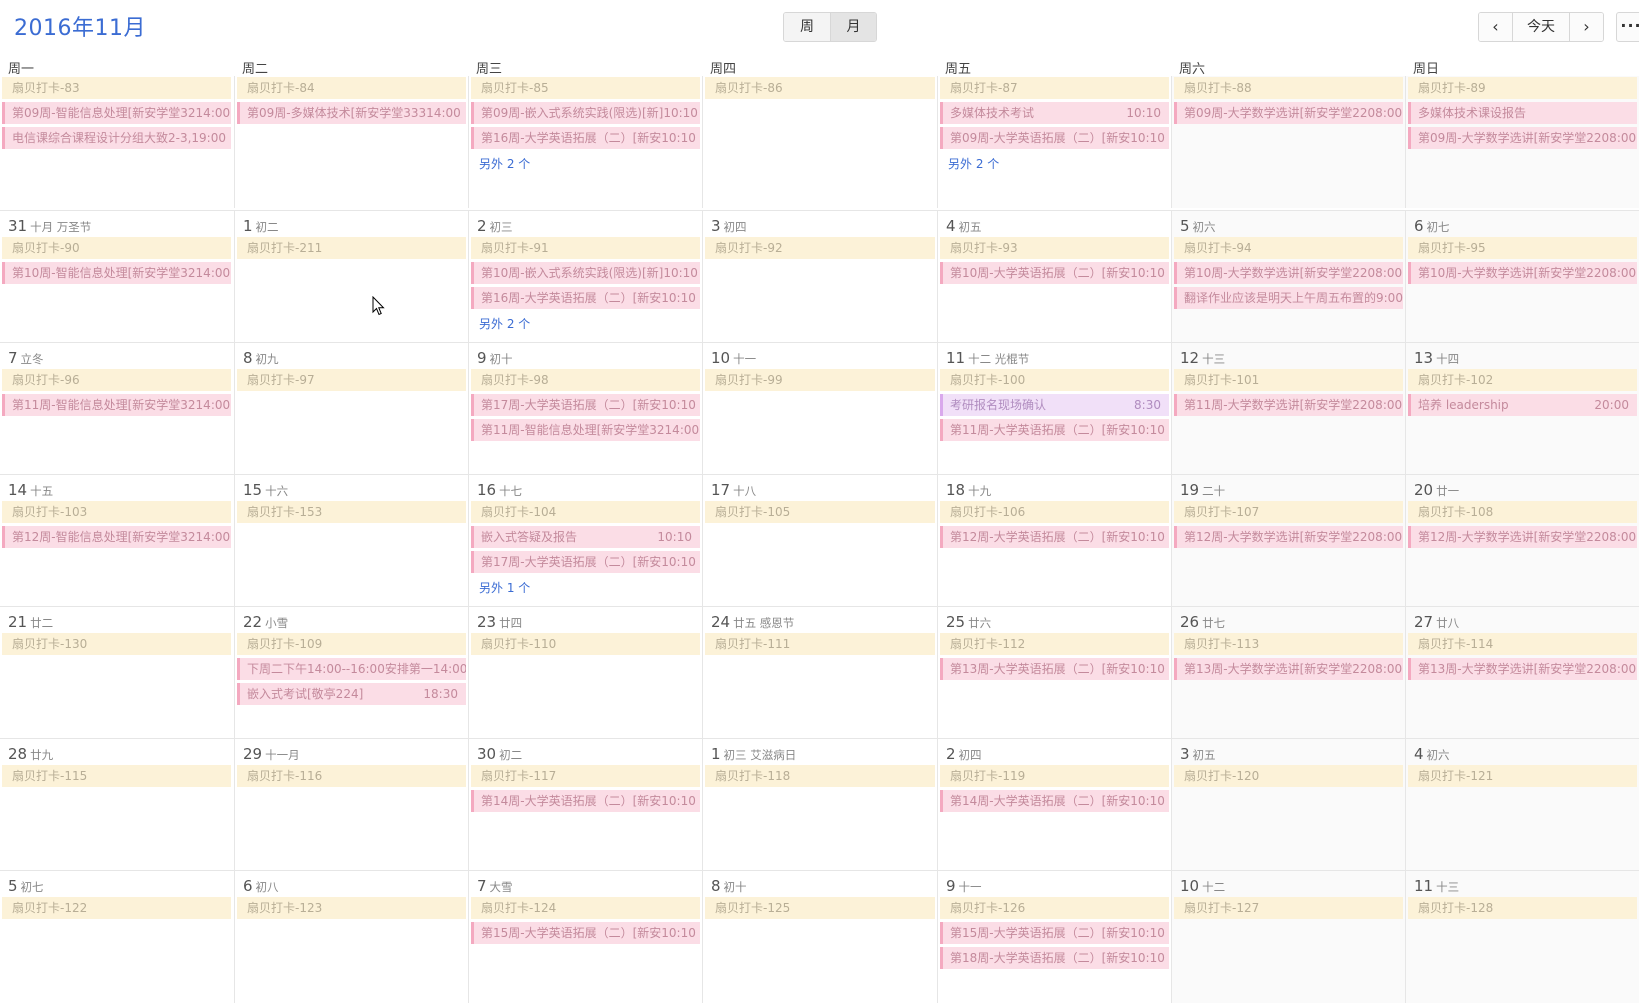 The height and width of the screenshot is (1003, 1639). What do you see at coordinates (1522, 937) in the screenshot?
I see `day-cell: 11 十三 扇贝打卡-128` at bounding box center [1522, 937].